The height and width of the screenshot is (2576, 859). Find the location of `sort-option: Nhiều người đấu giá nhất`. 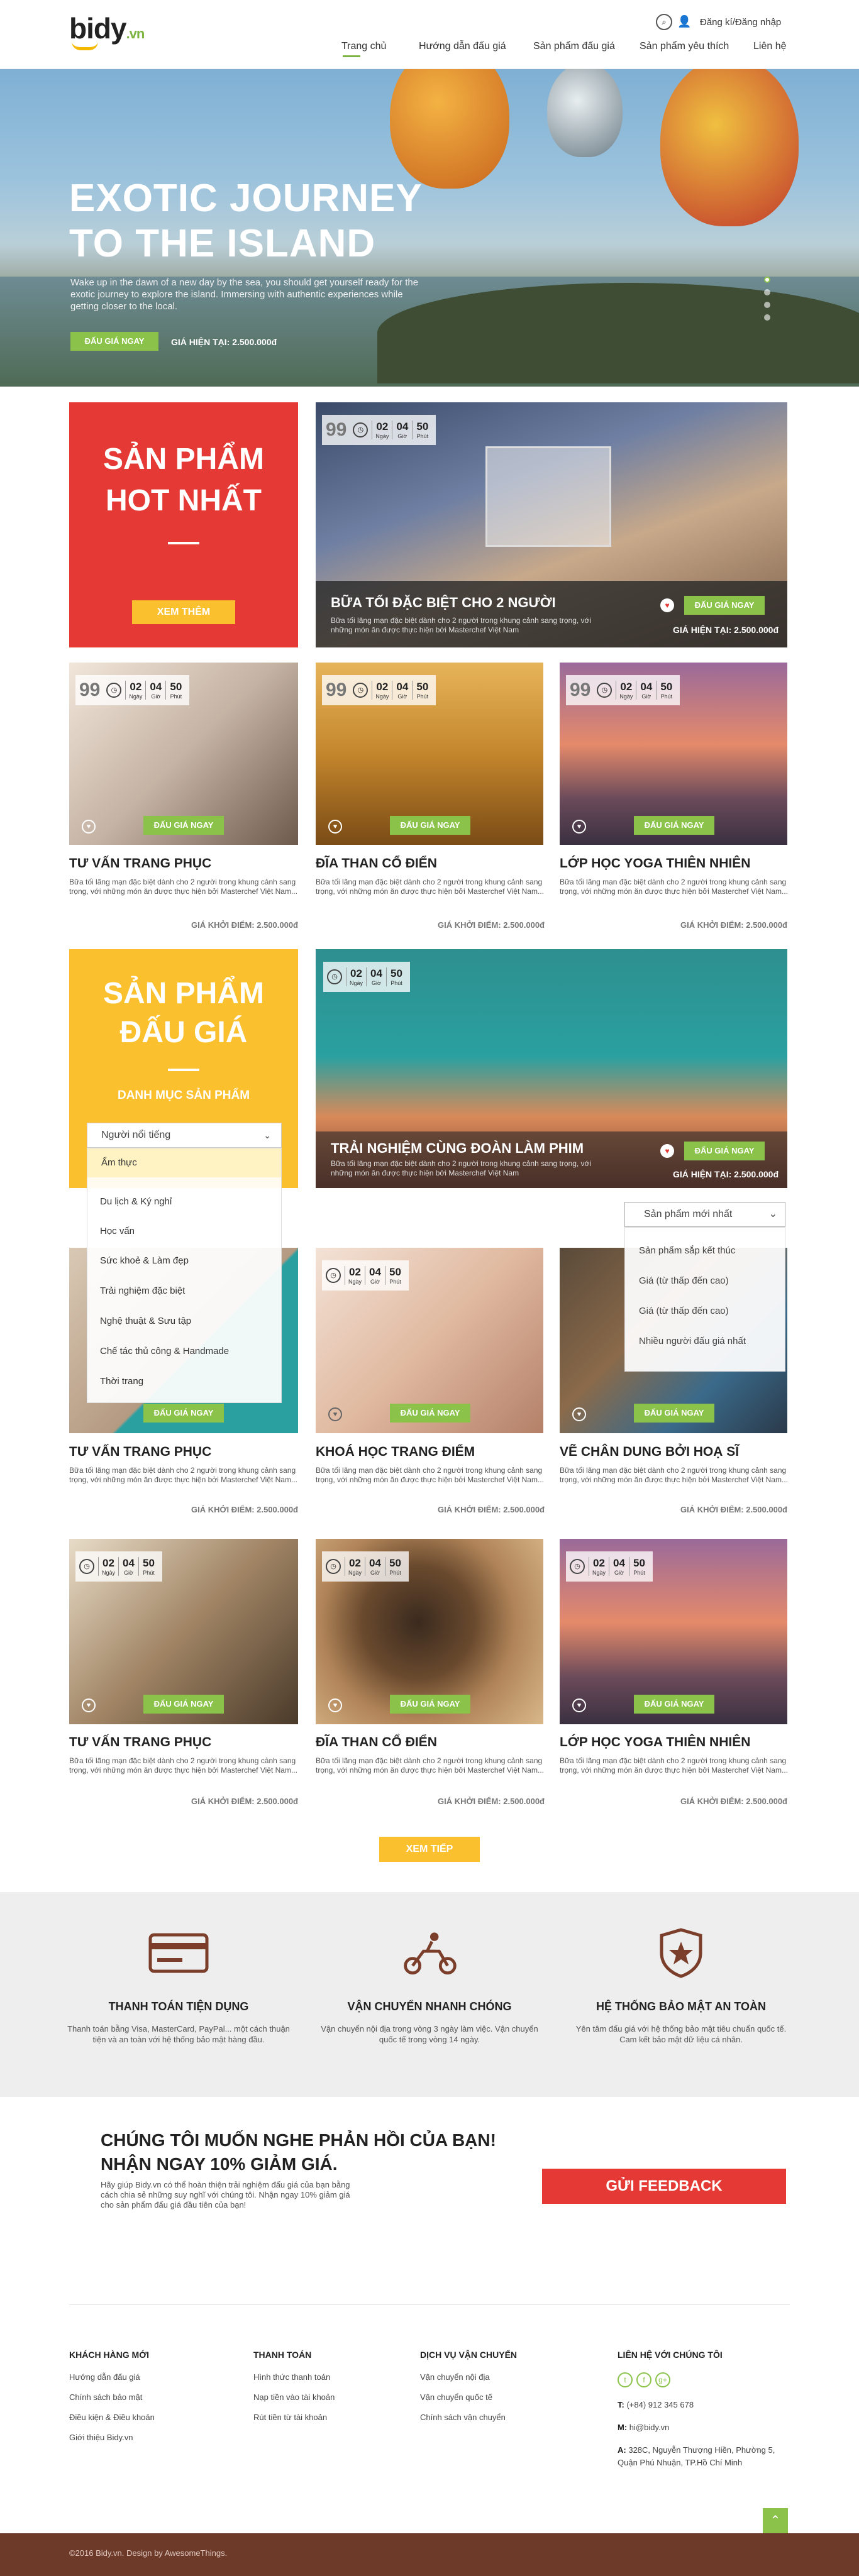

sort-option: Nhiều người đấu giá nhất is located at coordinates (692, 1341).